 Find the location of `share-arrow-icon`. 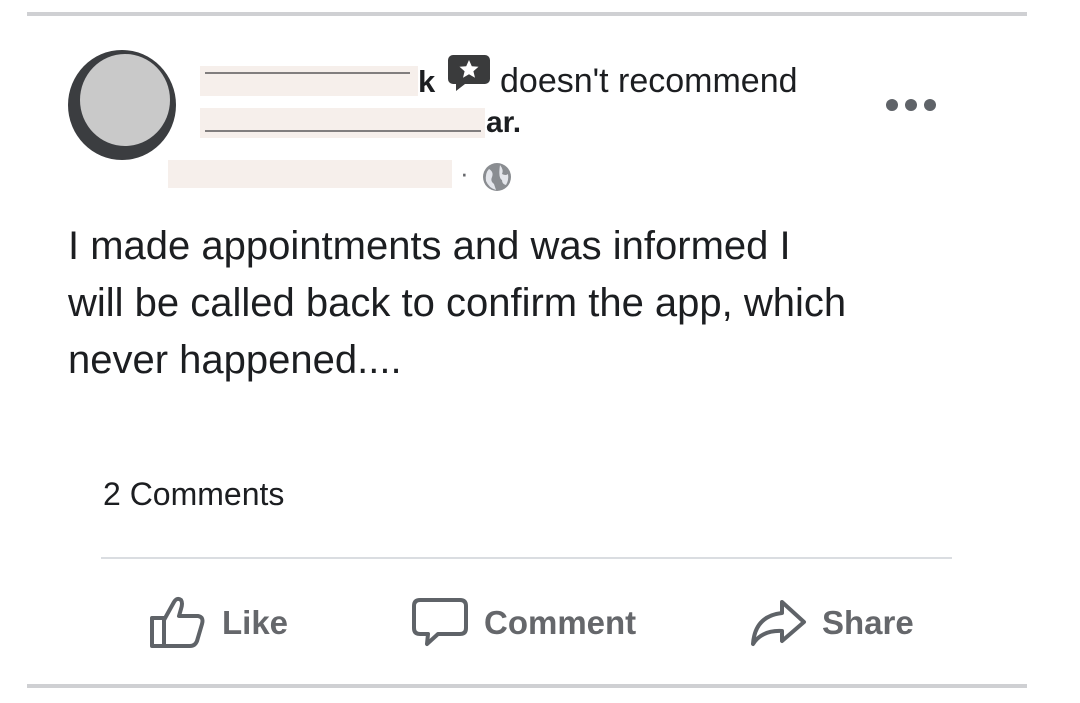

share-arrow-icon is located at coordinates (778, 623).